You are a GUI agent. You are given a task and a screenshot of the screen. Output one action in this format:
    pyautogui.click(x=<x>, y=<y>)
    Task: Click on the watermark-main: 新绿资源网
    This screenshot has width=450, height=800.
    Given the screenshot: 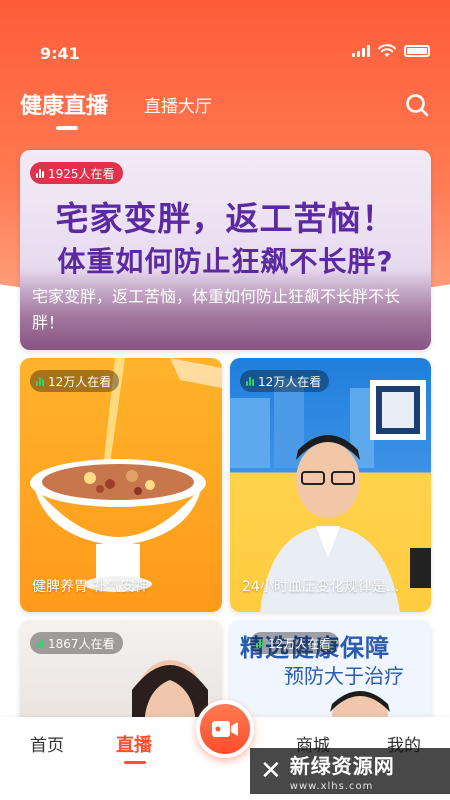 What is the action you would take?
    pyautogui.click(x=342, y=766)
    